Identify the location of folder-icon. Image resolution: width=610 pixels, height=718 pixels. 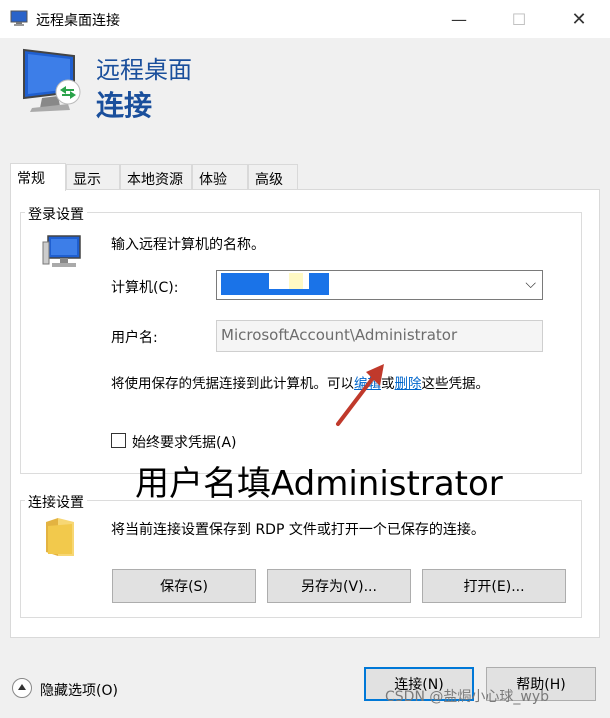
(60, 537).